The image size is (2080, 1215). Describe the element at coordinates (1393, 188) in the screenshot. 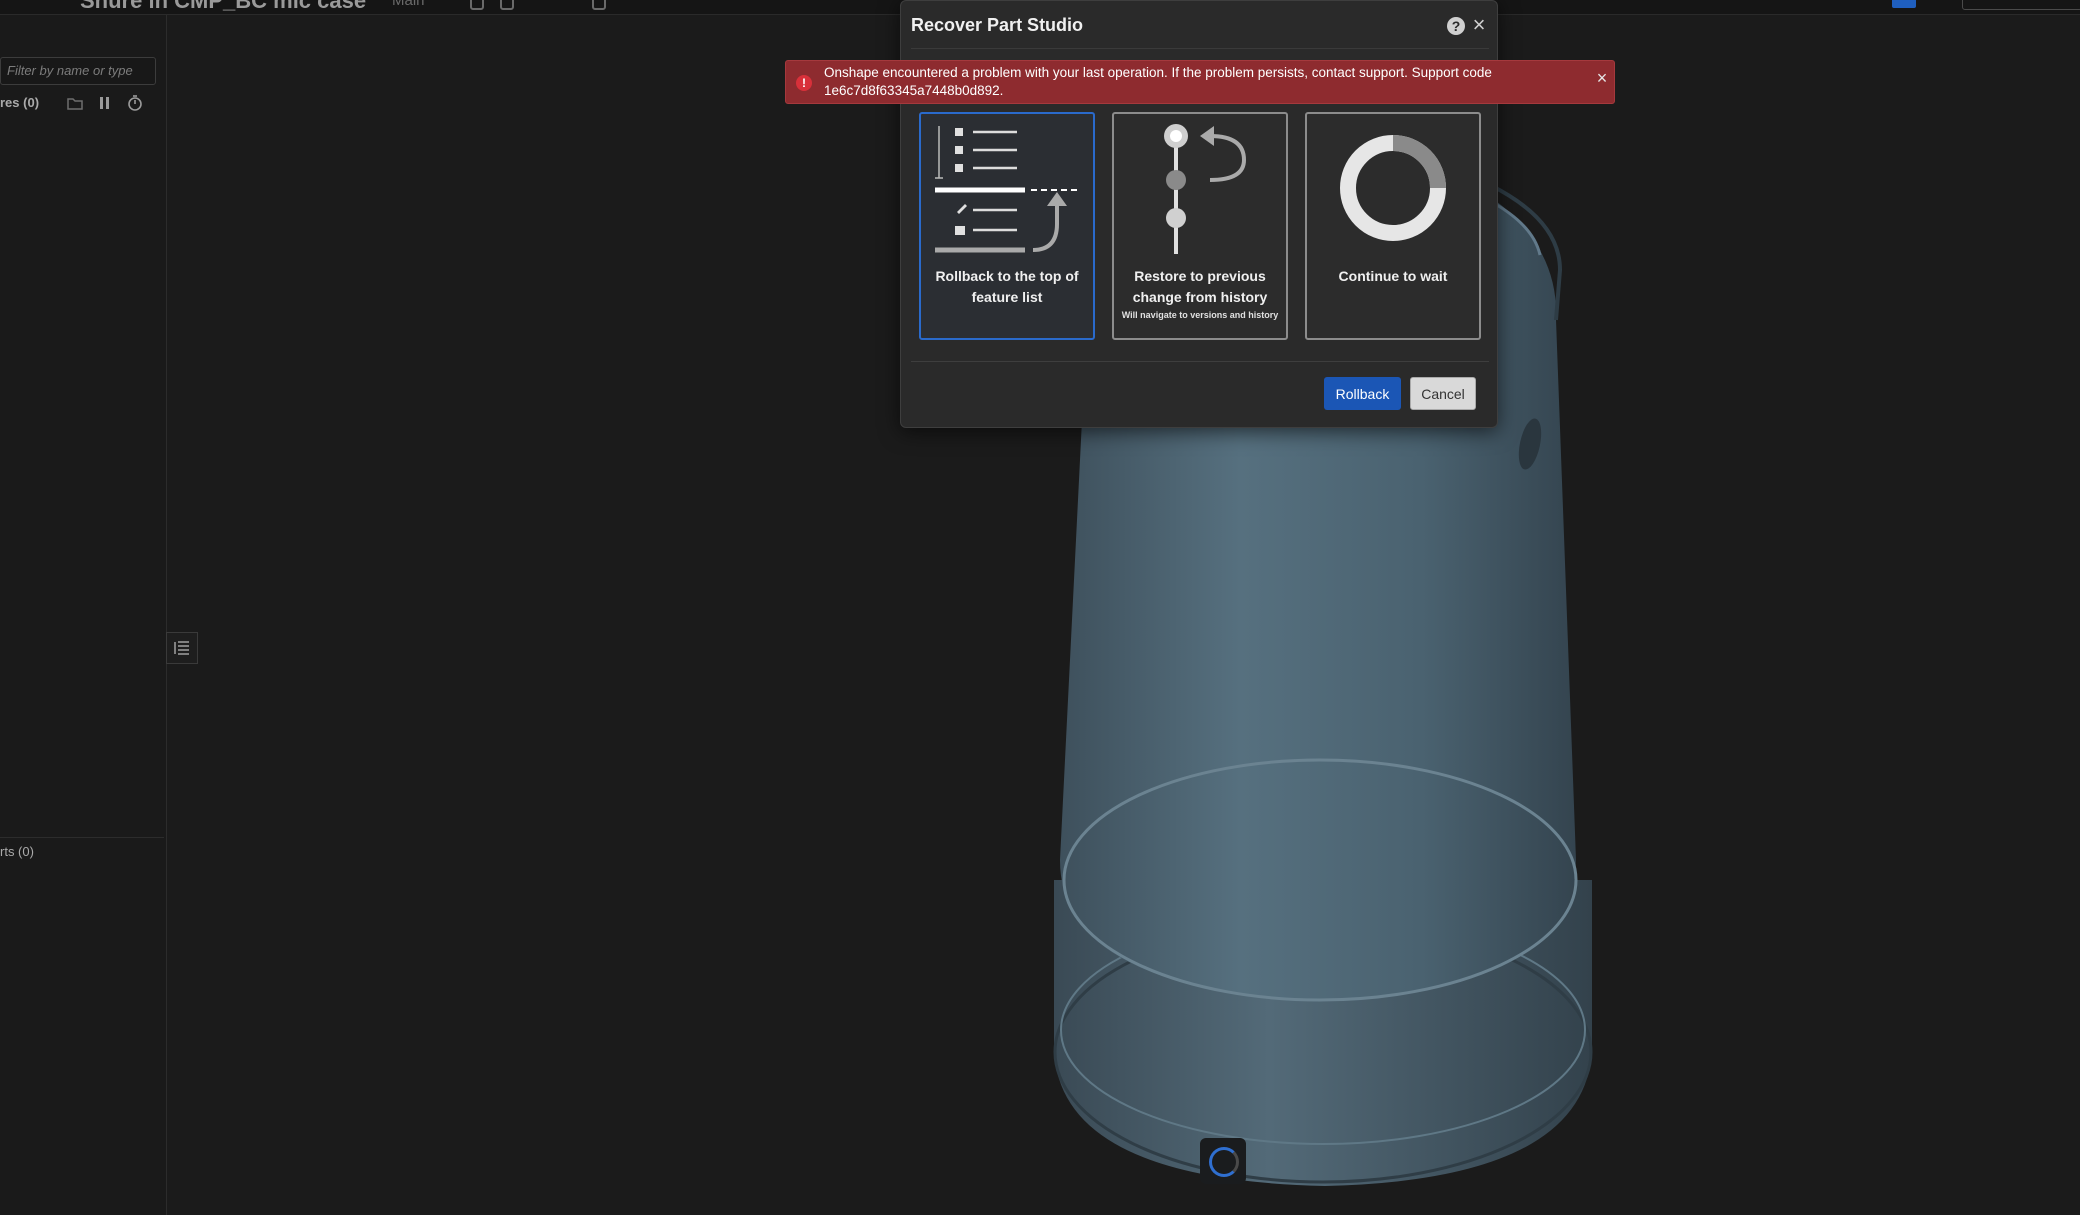

I see `progress-ring-icon` at that location.